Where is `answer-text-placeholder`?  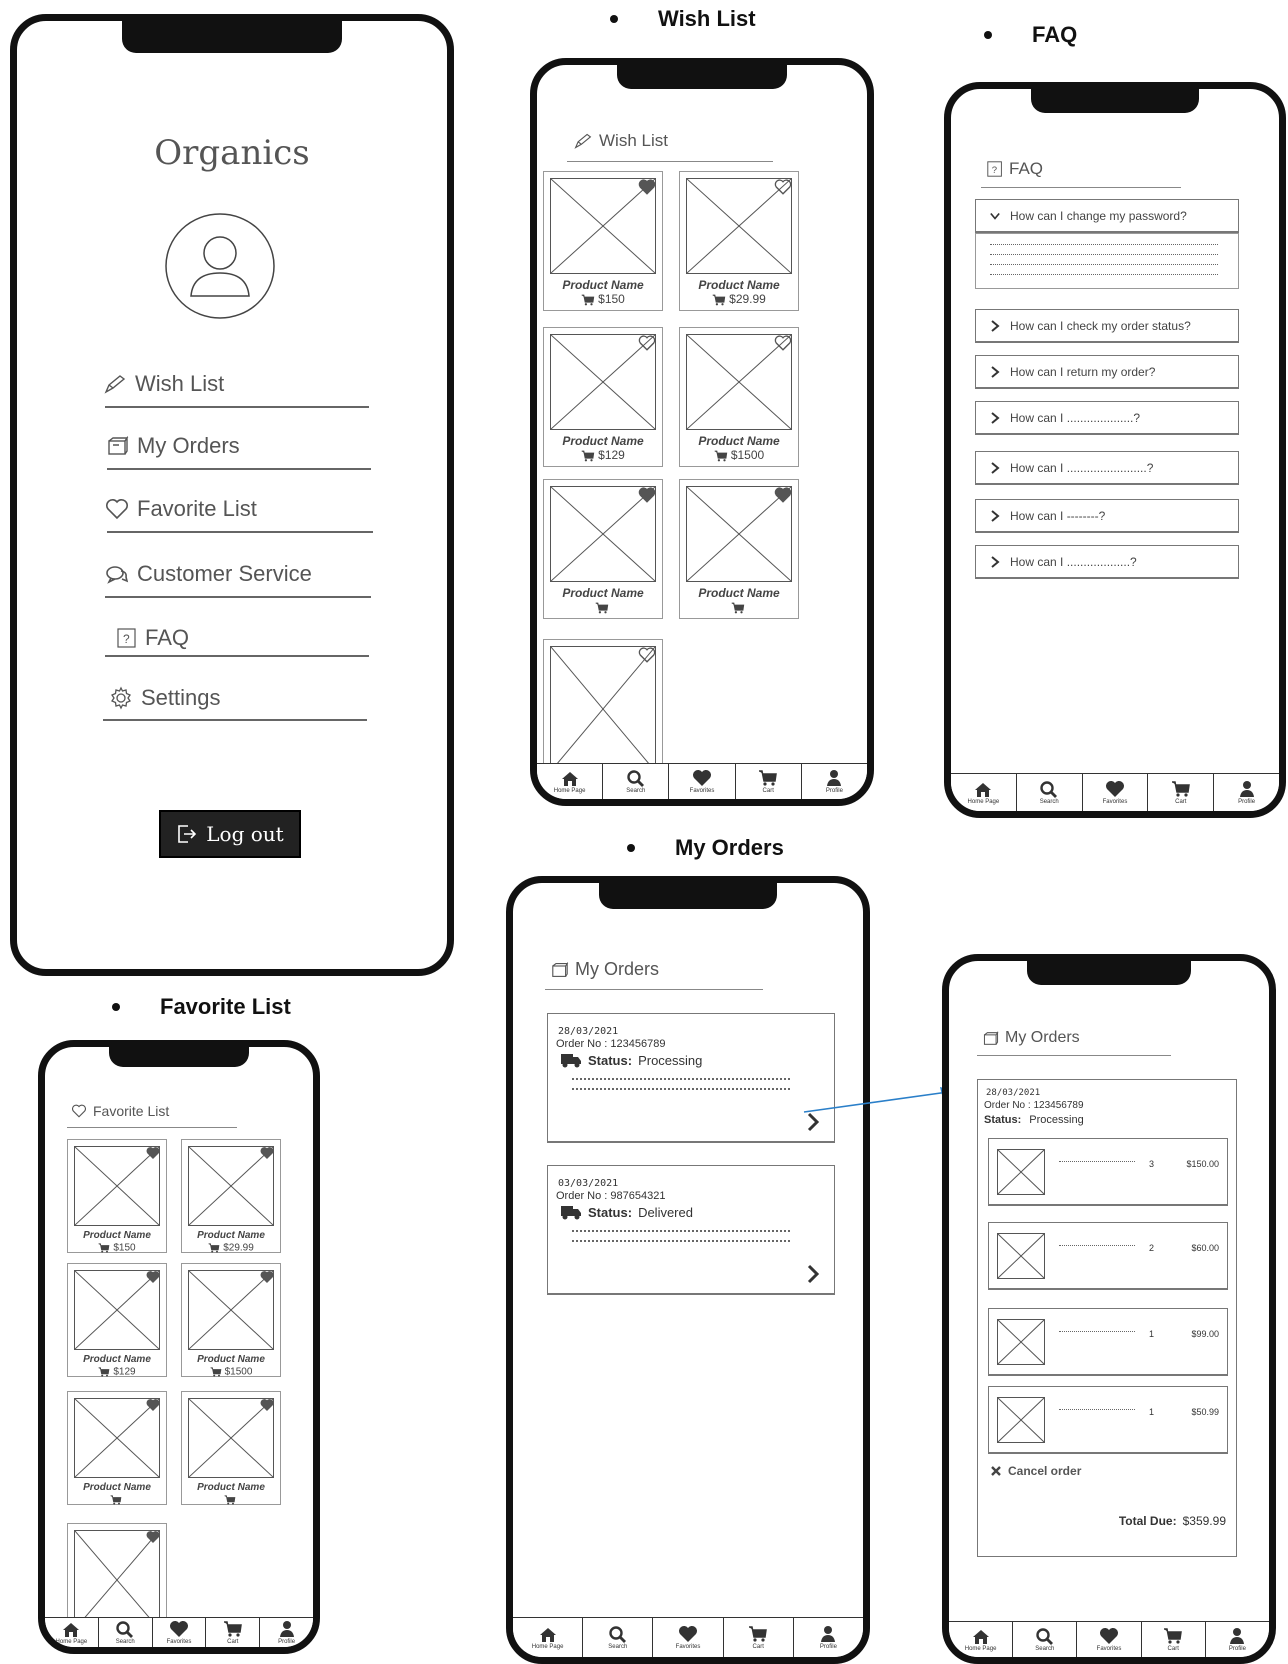
answer-text-placeholder is located at coordinates (1104, 275).